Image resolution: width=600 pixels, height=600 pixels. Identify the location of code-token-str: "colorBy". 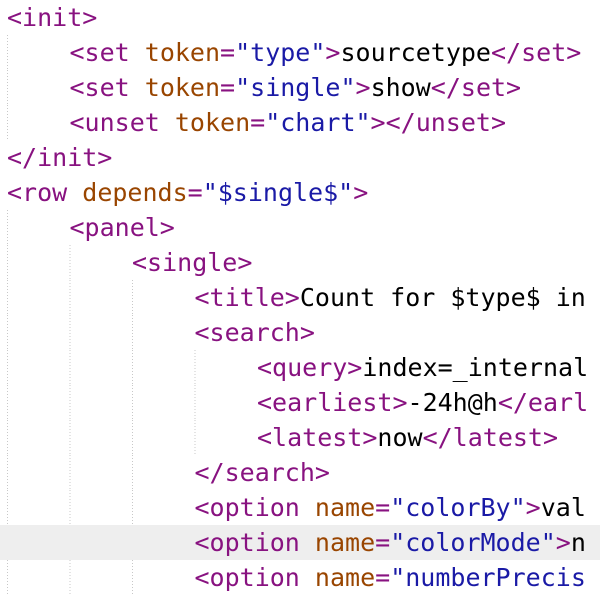
(458, 507).